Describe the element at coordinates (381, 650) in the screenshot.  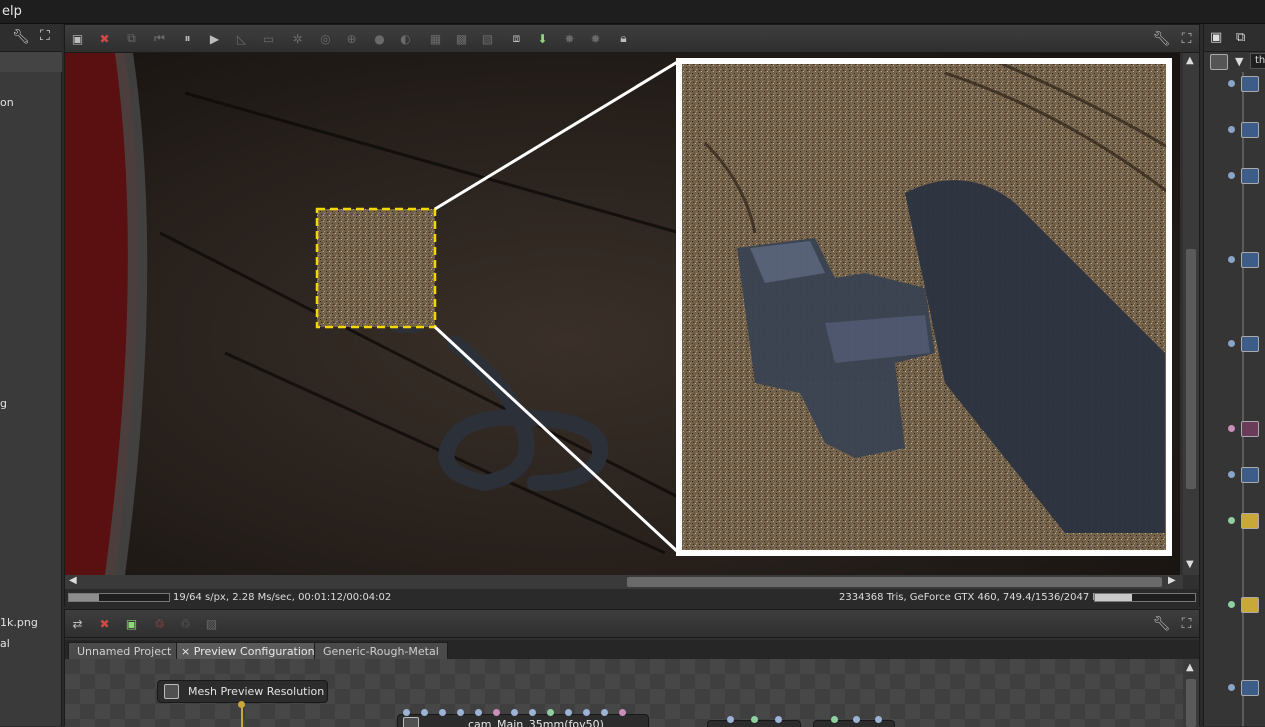
I see `tab-generic-rough-metal: Generic-Rough-Metal` at that location.